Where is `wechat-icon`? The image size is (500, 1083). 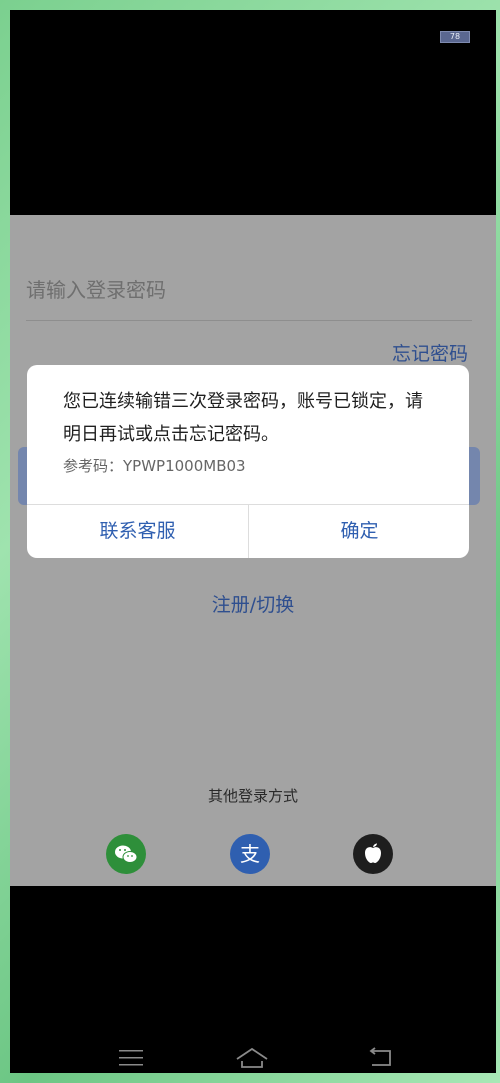 wechat-icon is located at coordinates (126, 854).